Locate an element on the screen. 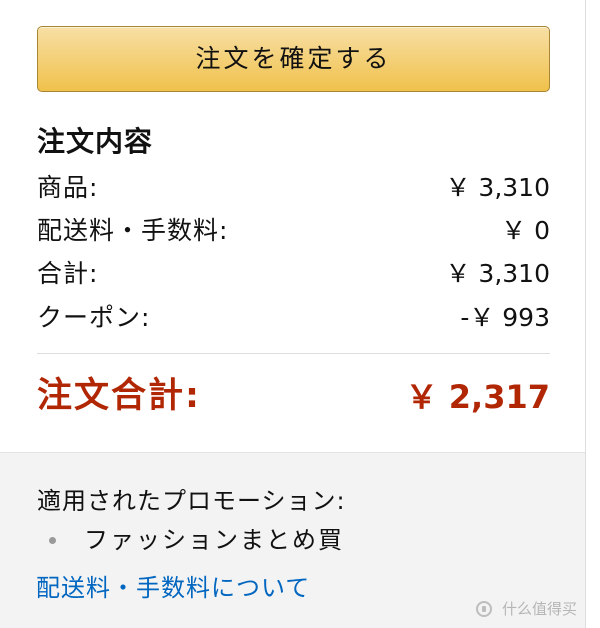  subtotal-row: 合計: ￥ 3,310 is located at coordinates (293, 274).